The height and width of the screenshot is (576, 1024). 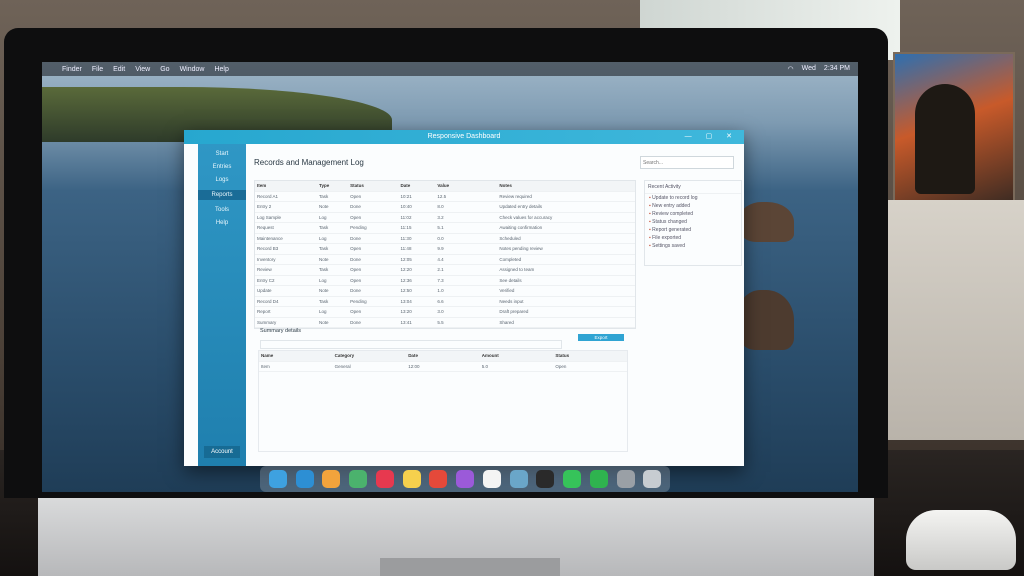 I want to click on table-cell: 6.6, so click(x=440, y=301).